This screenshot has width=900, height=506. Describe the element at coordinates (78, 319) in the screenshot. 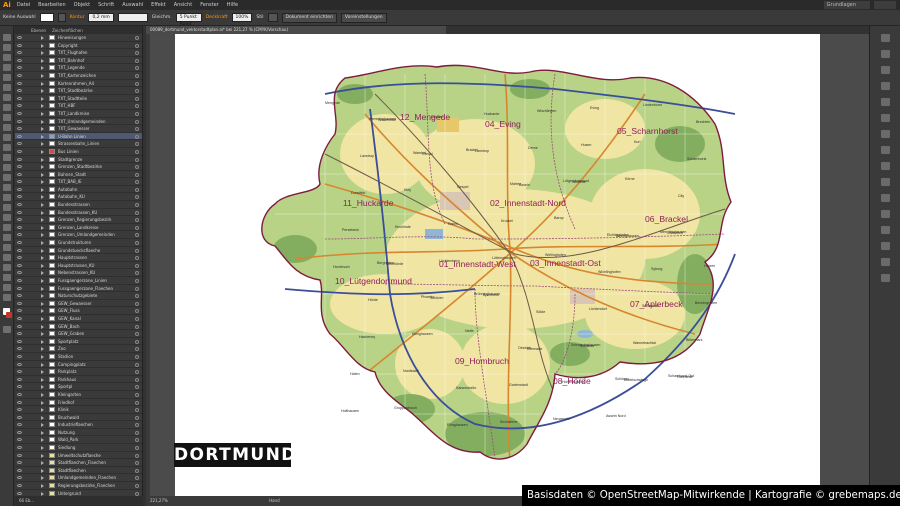

I see `layer-row: GEW_Kanal` at that location.